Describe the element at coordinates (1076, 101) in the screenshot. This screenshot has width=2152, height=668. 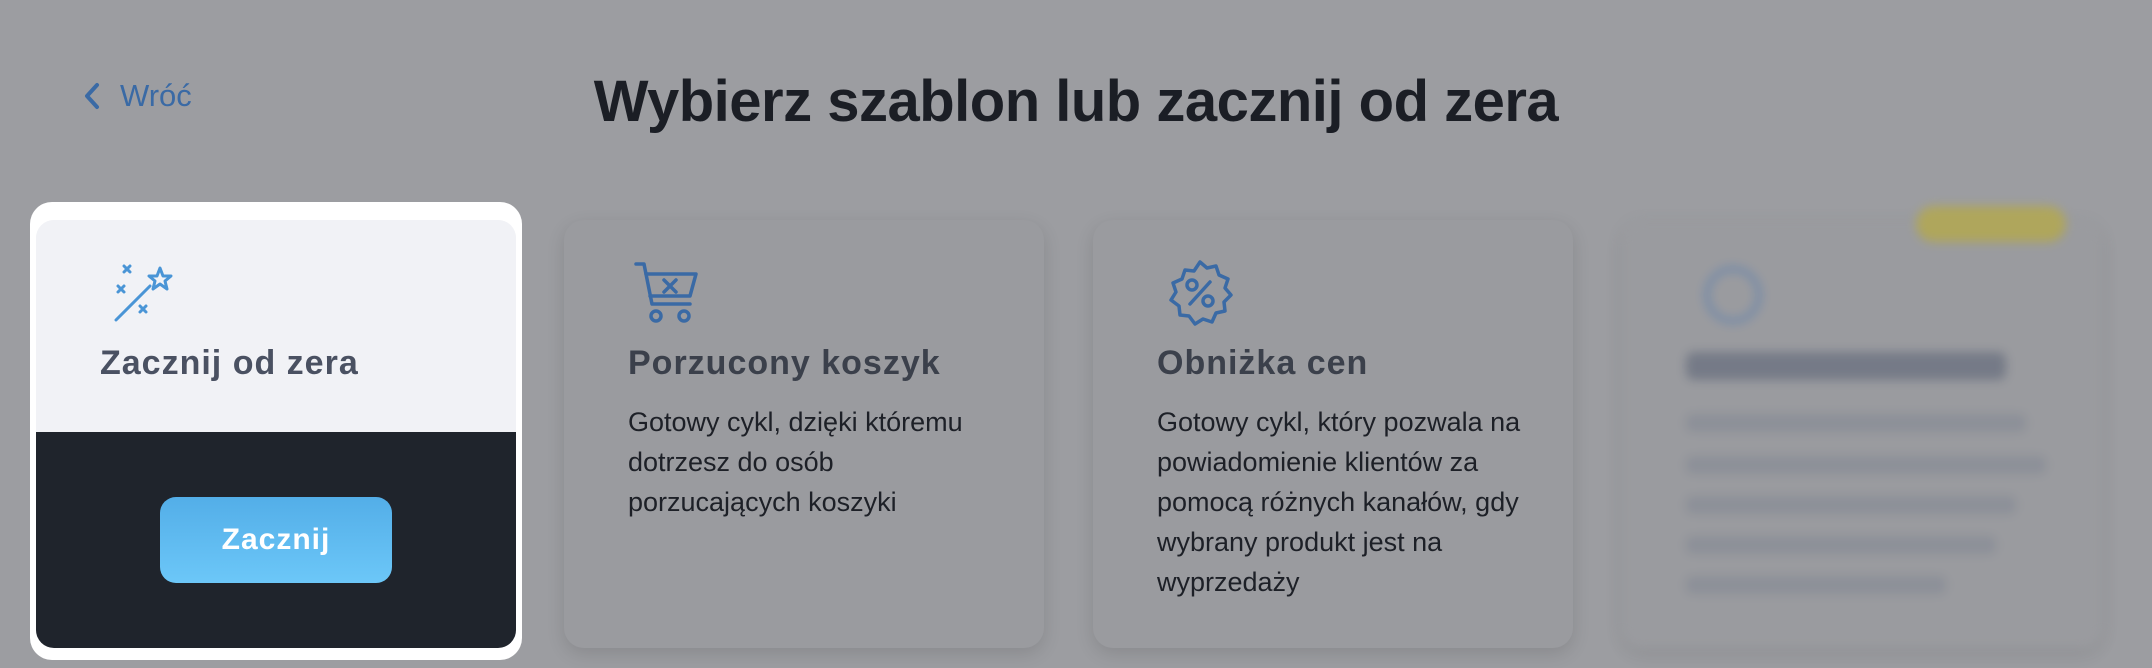
I see `page-title: Wybierz szablon lub zacznij od zera` at that location.